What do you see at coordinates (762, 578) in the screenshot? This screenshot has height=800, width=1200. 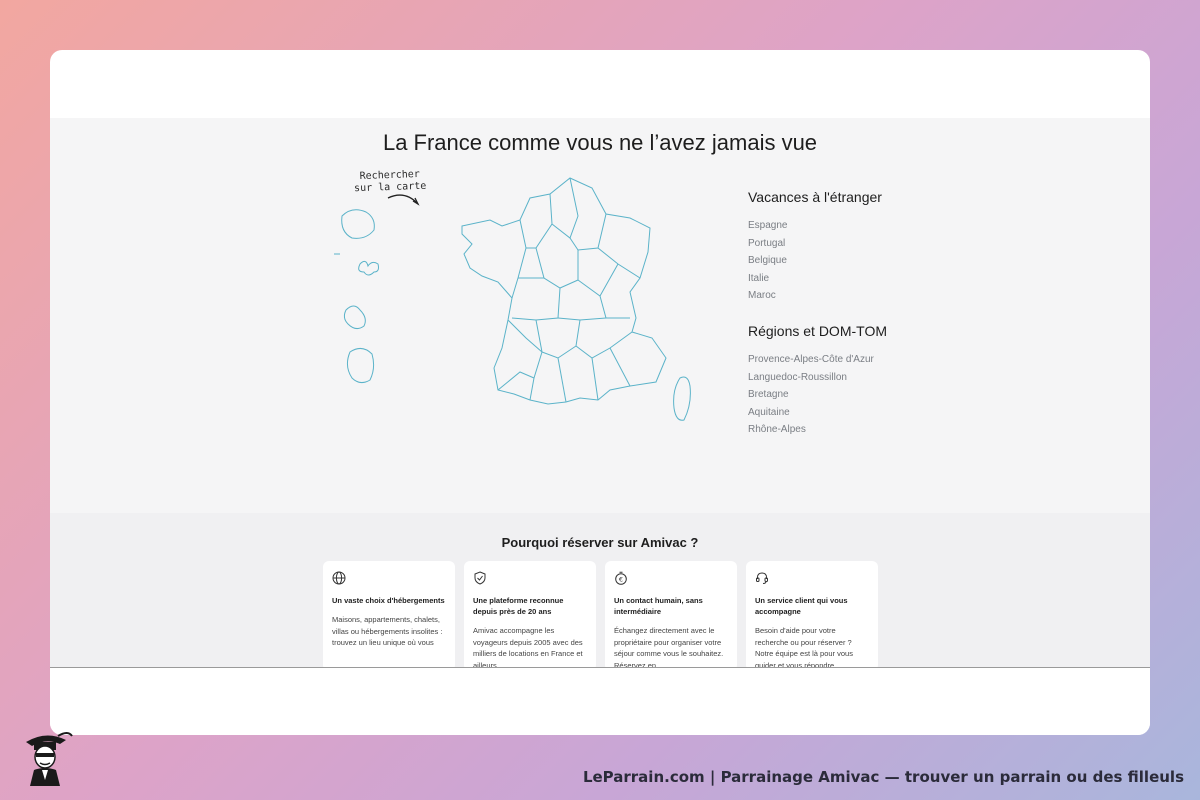 I see `headset-icon` at bounding box center [762, 578].